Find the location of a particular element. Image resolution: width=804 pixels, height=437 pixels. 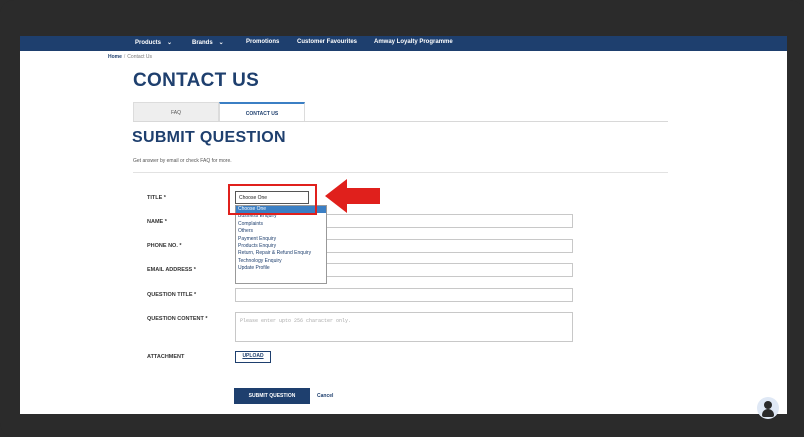

dropdown-option: Update Profile is located at coordinates (281, 268).